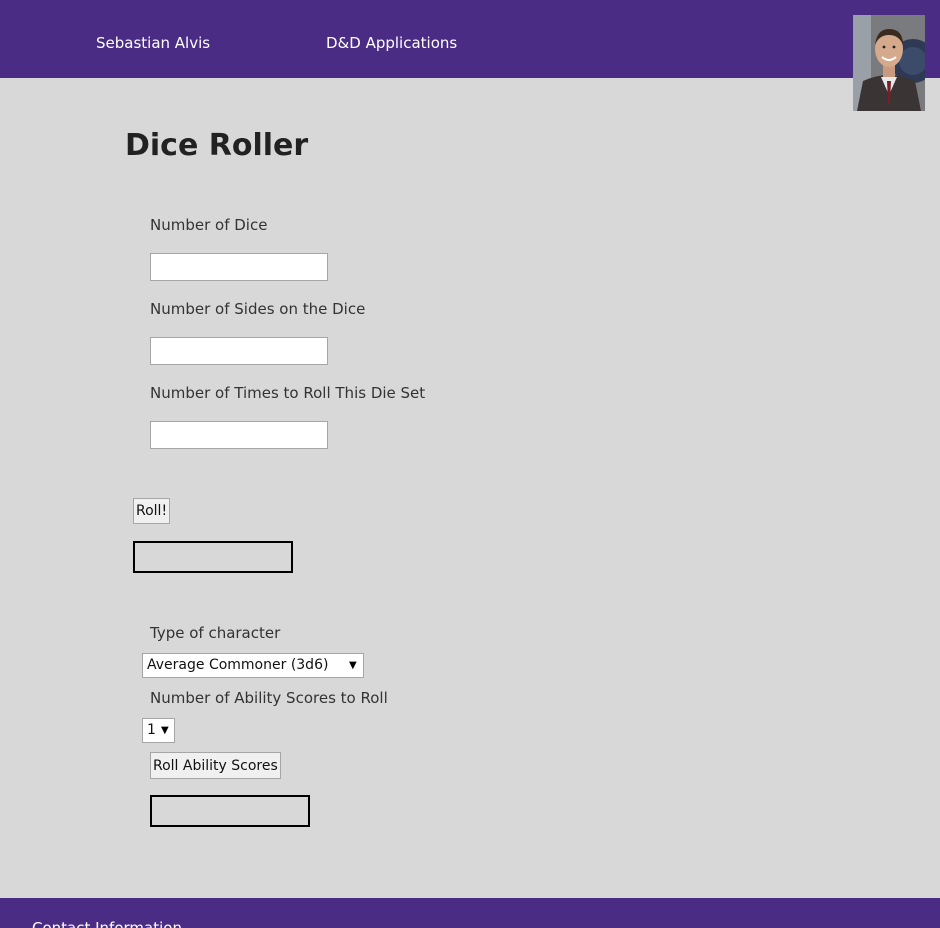 This screenshot has width=940, height=928. Describe the element at coordinates (889, 63) in the screenshot. I see `avatar` at that location.